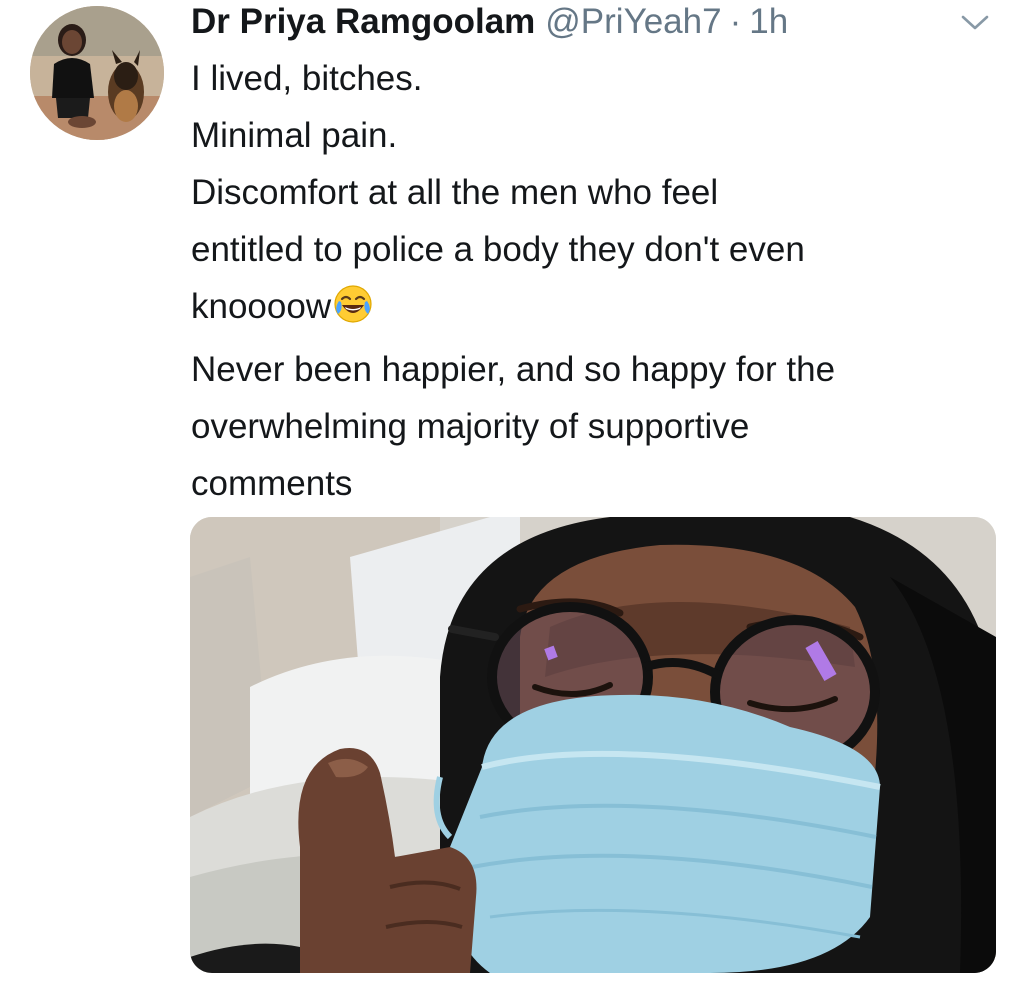  I want to click on tweet-line: Never been happier, and so happy for the, so click(513, 369).